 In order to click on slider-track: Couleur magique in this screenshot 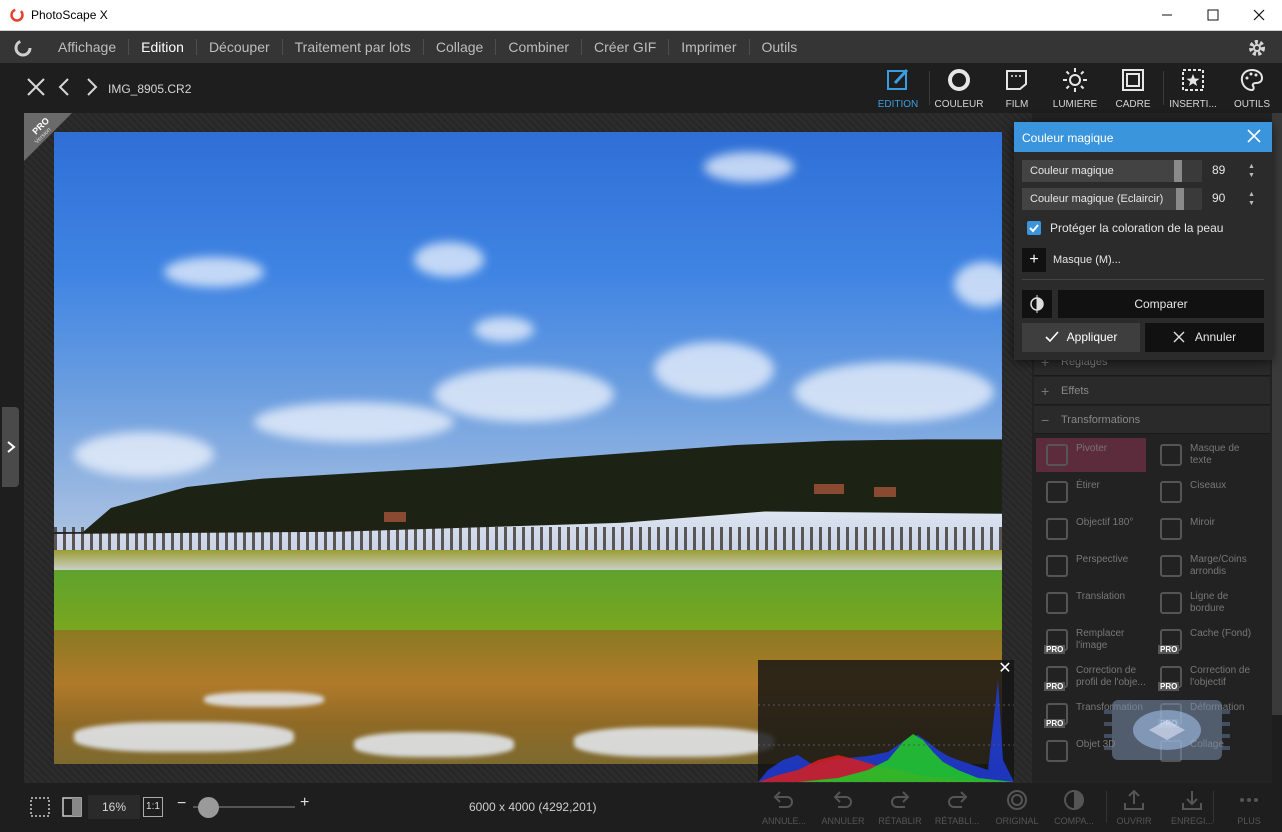, I will do `click(1112, 171)`.